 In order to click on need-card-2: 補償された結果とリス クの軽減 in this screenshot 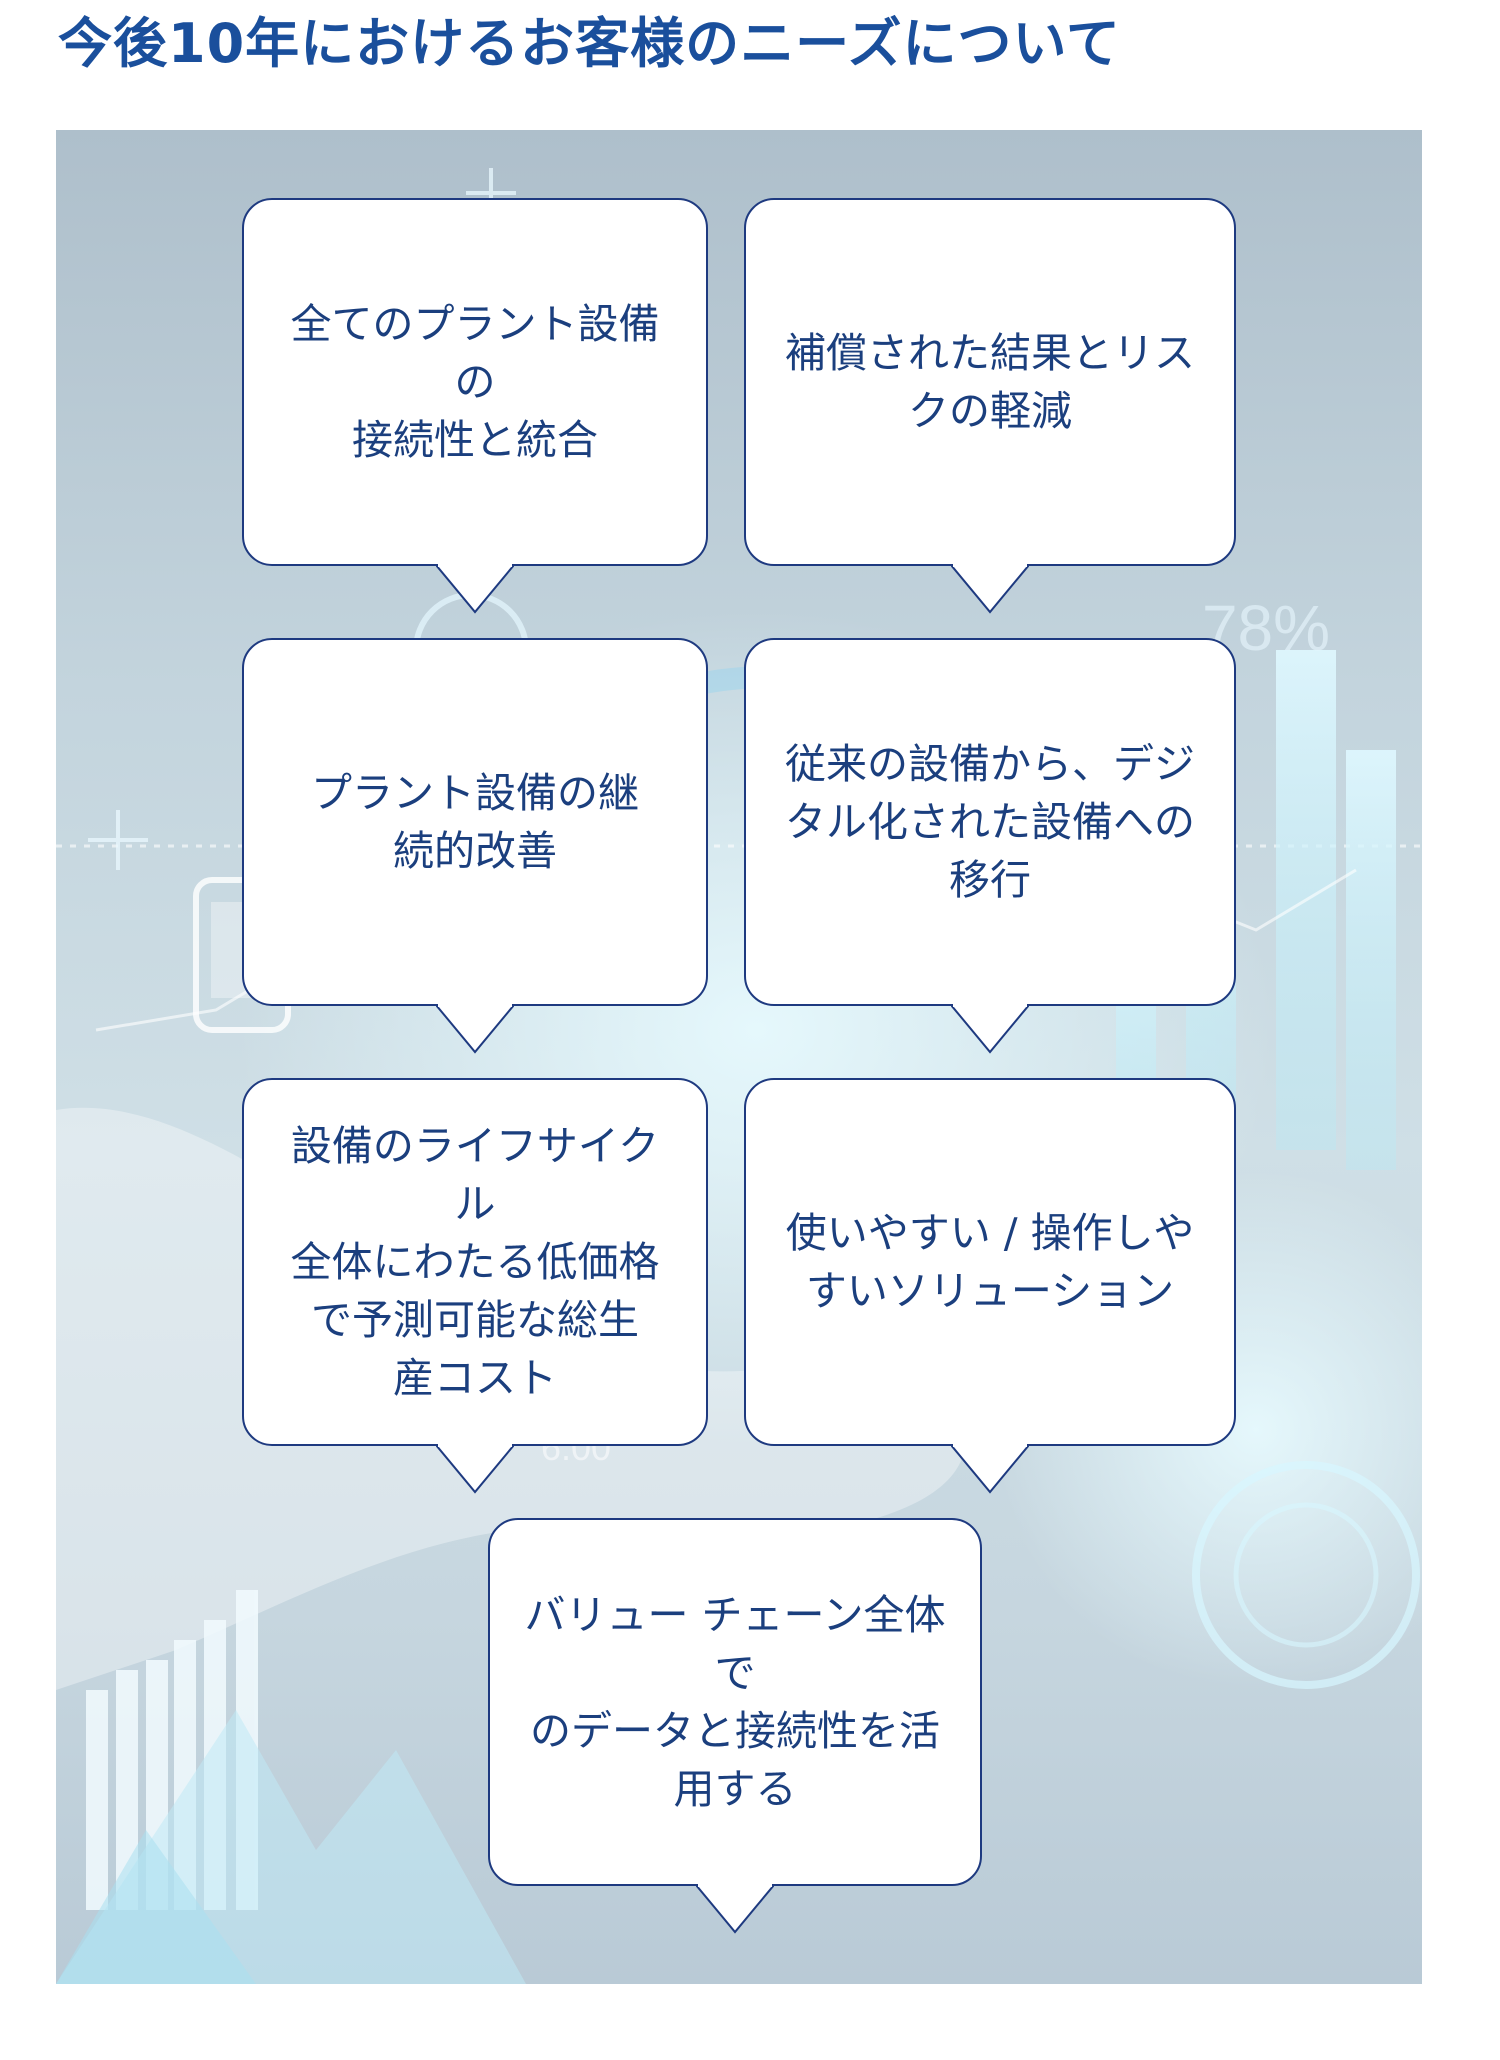, I will do `click(990, 382)`.